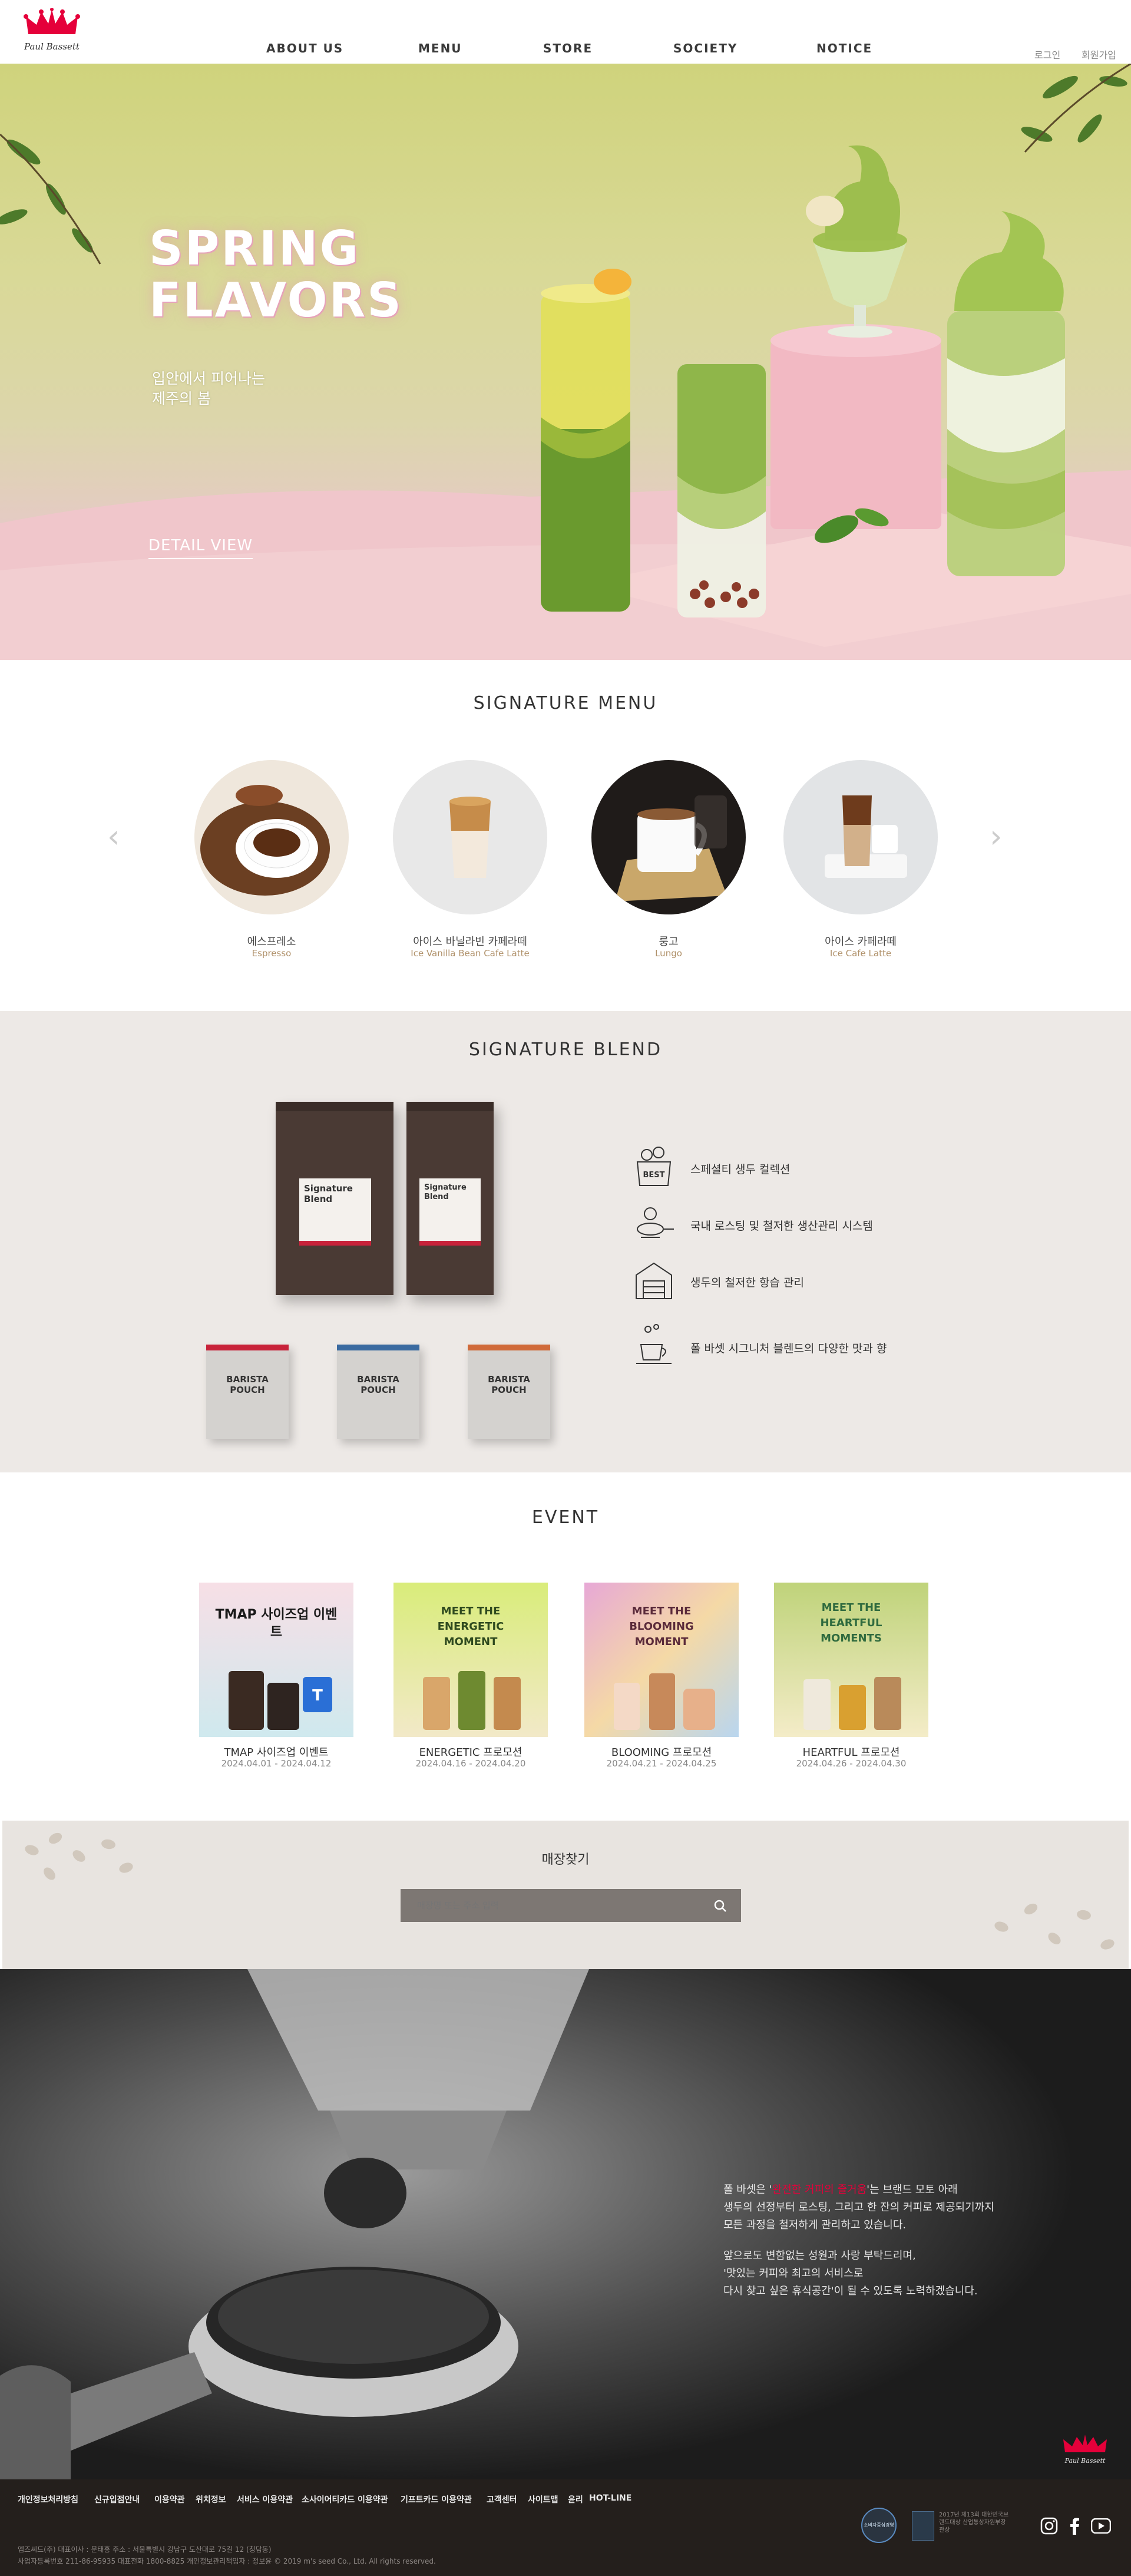 The width and height of the screenshot is (1131, 2576). I want to click on footer-link-terms: 이용약관, so click(169, 2499).